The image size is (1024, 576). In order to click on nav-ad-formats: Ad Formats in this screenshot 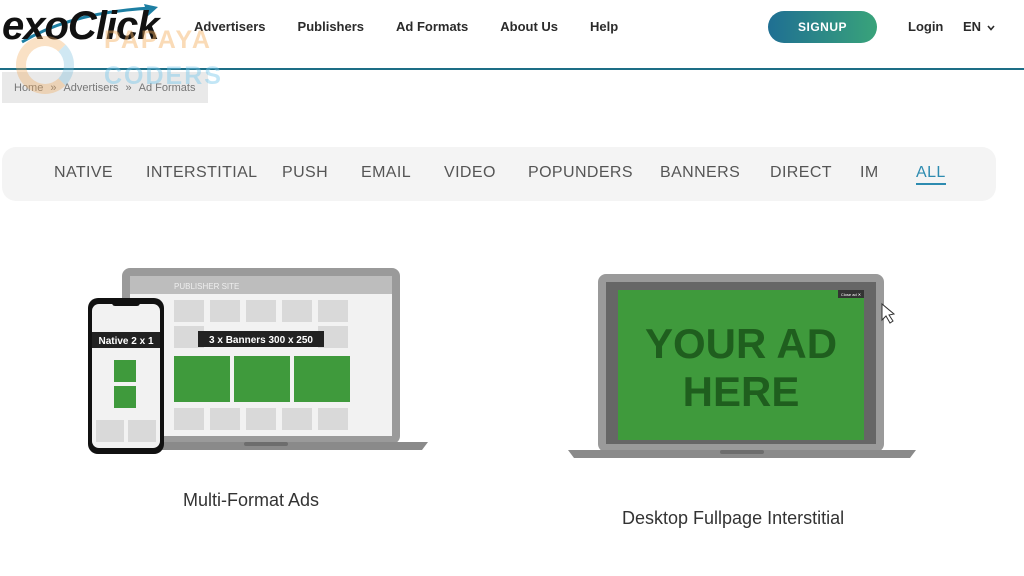, I will do `click(432, 26)`.